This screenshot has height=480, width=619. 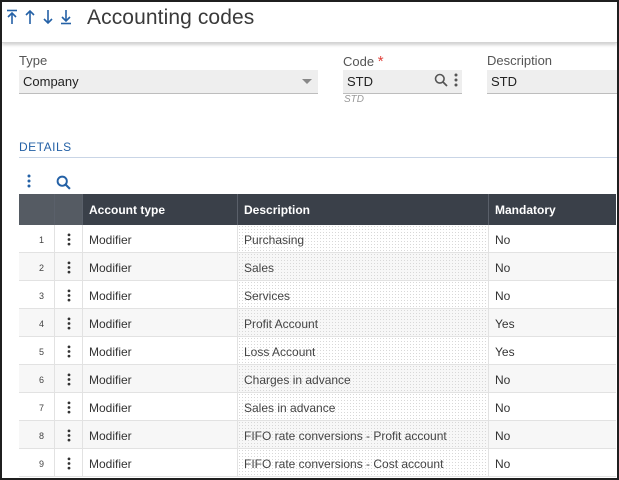 What do you see at coordinates (360, 81) in the screenshot?
I see `code-value: STD` at bounding box center [360, 81].